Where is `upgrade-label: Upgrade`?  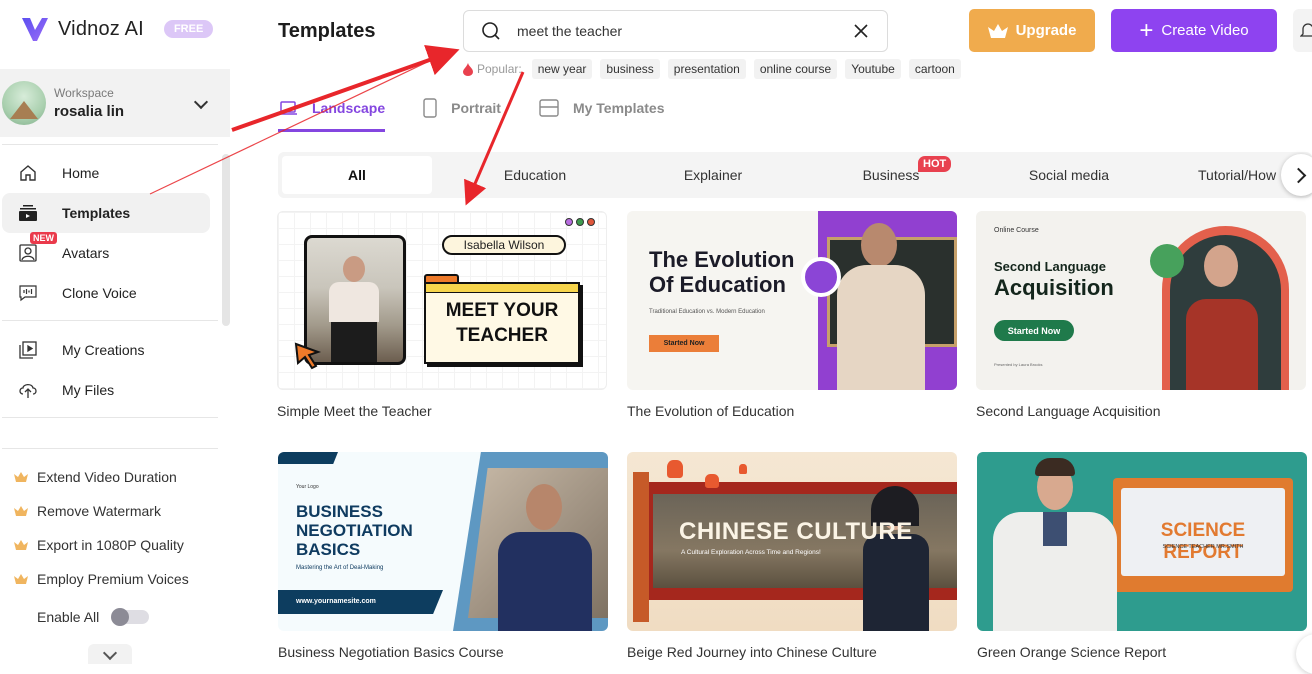 upgrade-label: Upgrade is located at coordinates (1046, 30).